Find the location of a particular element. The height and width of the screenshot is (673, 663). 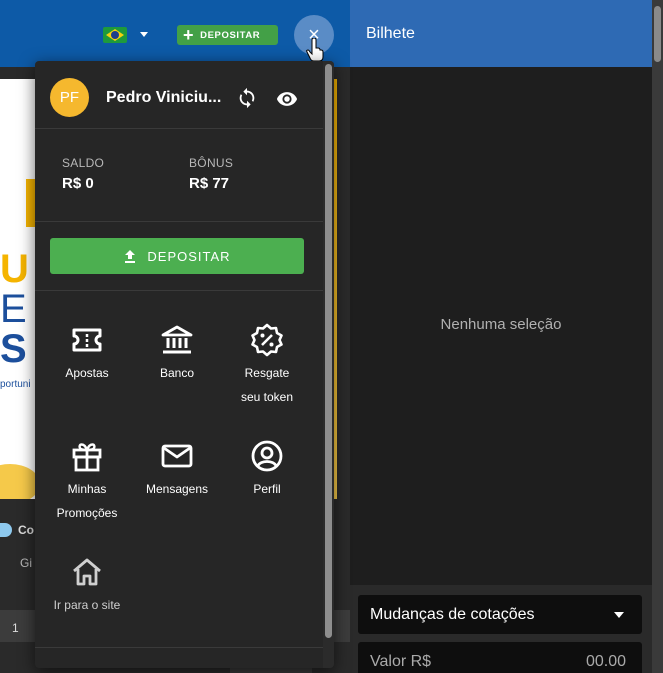

plus-icon: + is located at coordinates (189, 35).